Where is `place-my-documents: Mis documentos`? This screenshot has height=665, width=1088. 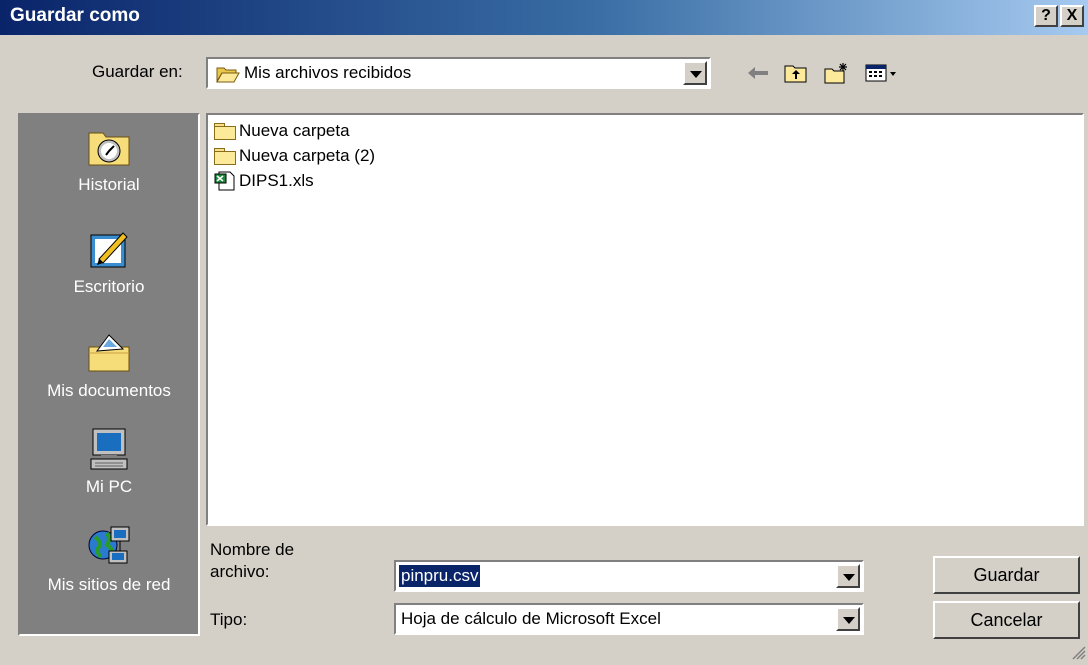 place-my-documents: Mis documentos is located at coordinates (109, 366).